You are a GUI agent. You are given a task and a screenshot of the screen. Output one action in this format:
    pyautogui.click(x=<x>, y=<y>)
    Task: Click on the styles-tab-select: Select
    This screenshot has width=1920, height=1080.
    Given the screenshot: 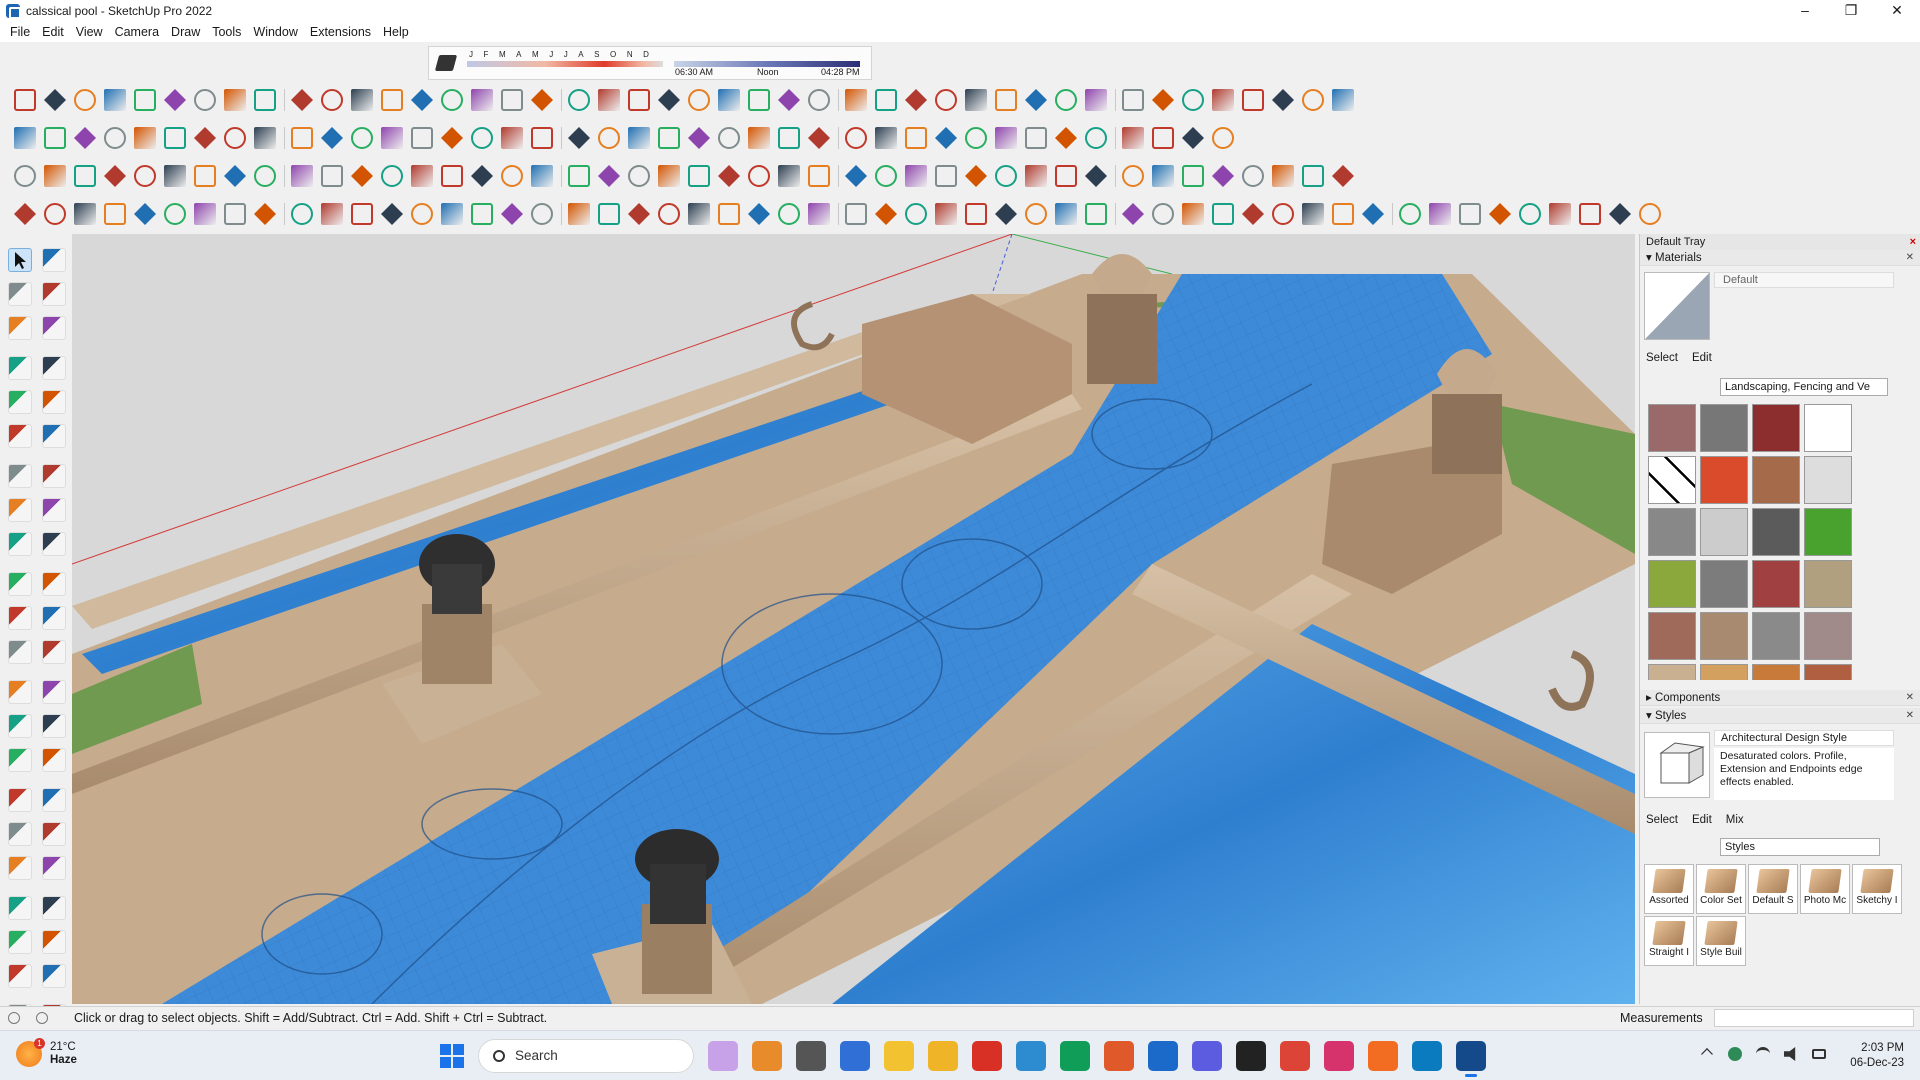 What is the action you would take?
    pyautogui.click(x=1662, y=820)
    